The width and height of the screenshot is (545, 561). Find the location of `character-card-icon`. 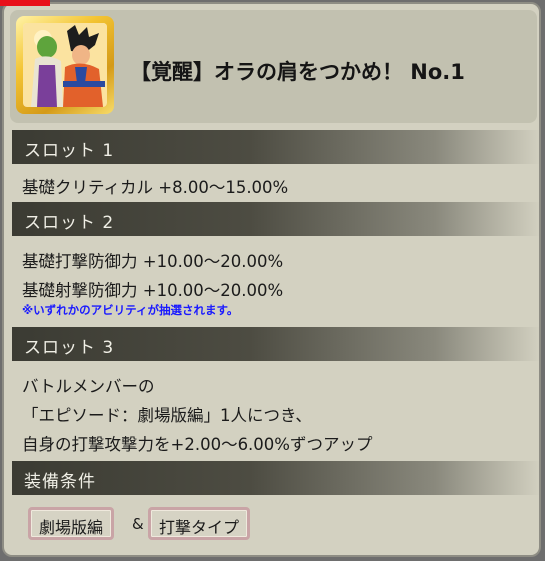

character-card-icon is located at coordinates (65, 65).